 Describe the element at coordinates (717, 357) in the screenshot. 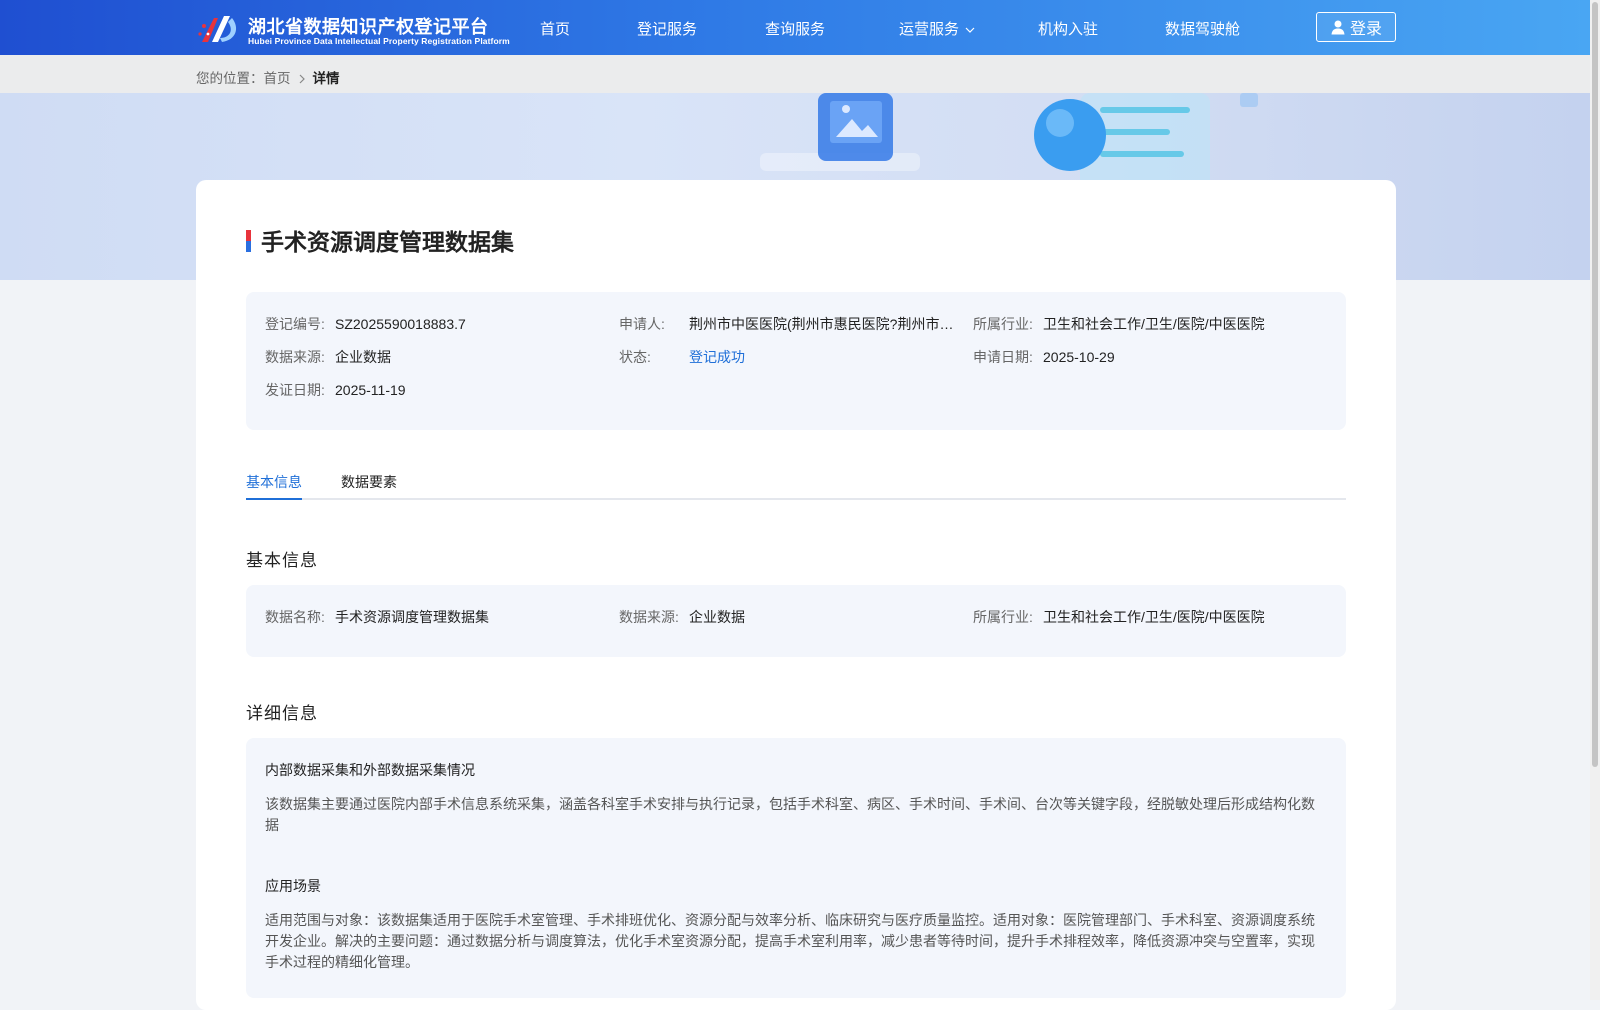

I see `status-value-link: 登记成功` at that location.